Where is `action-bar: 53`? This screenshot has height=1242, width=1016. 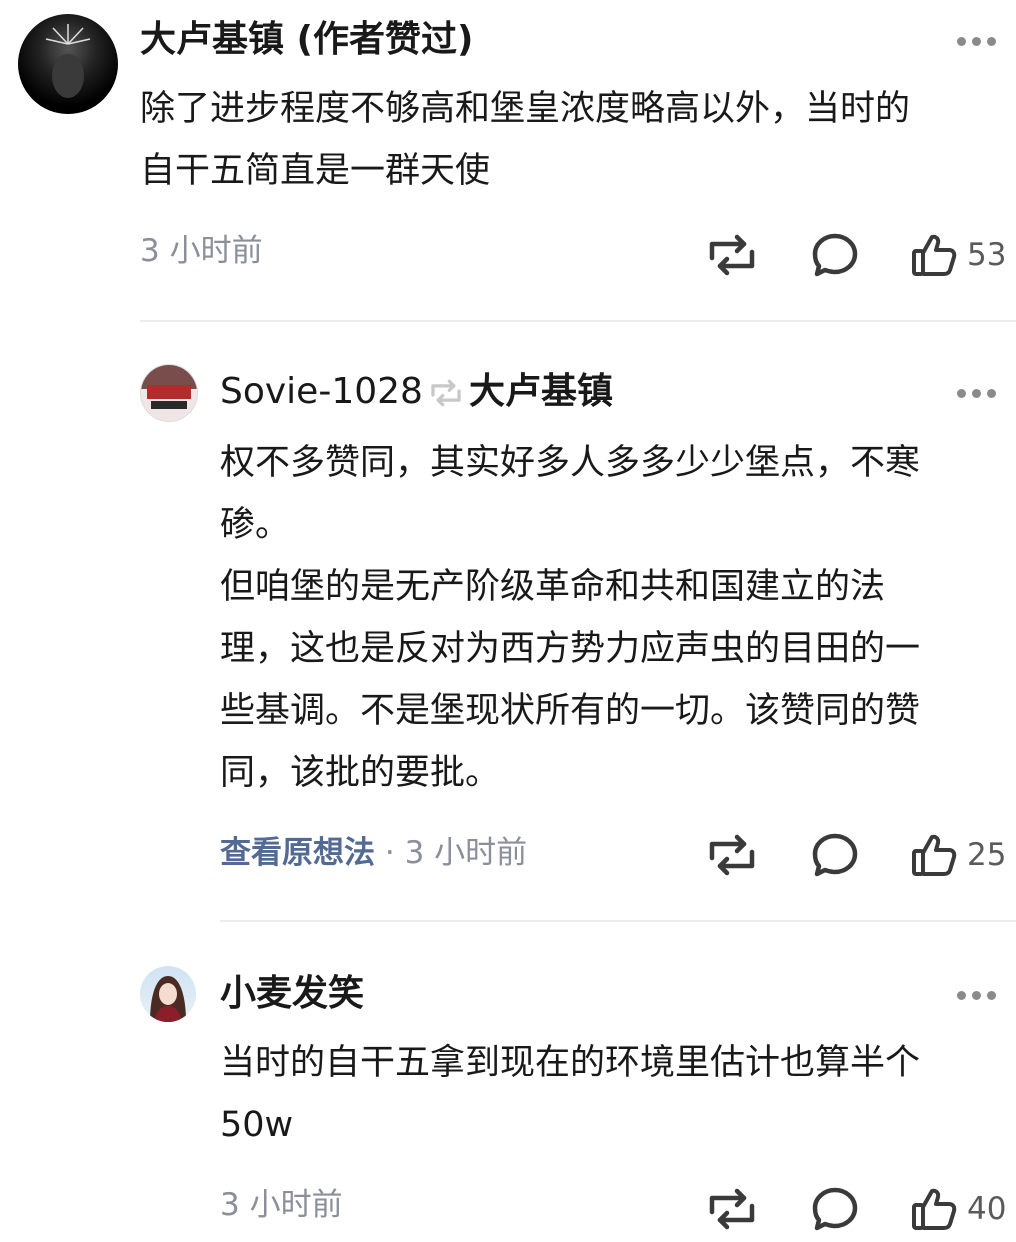
action-bar: 53 is located at coordinates (851, 255).